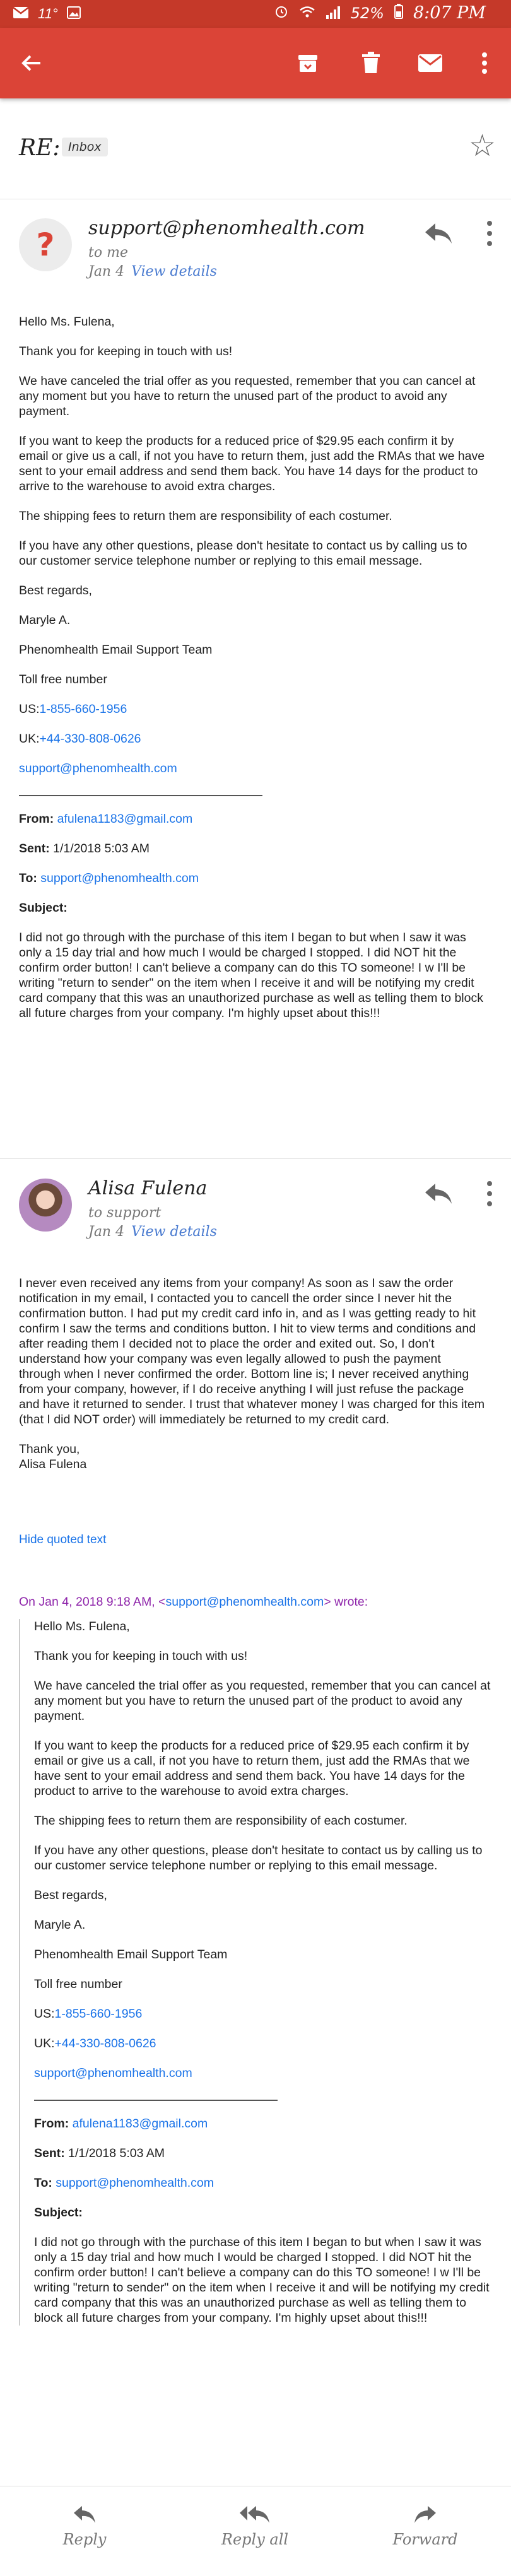 Image resolution: width=511 pixels, height=2576 pixels. Describe the element at coordinates (48, 13) in the screenshot. I see `temperature-text: 11°` at that location.